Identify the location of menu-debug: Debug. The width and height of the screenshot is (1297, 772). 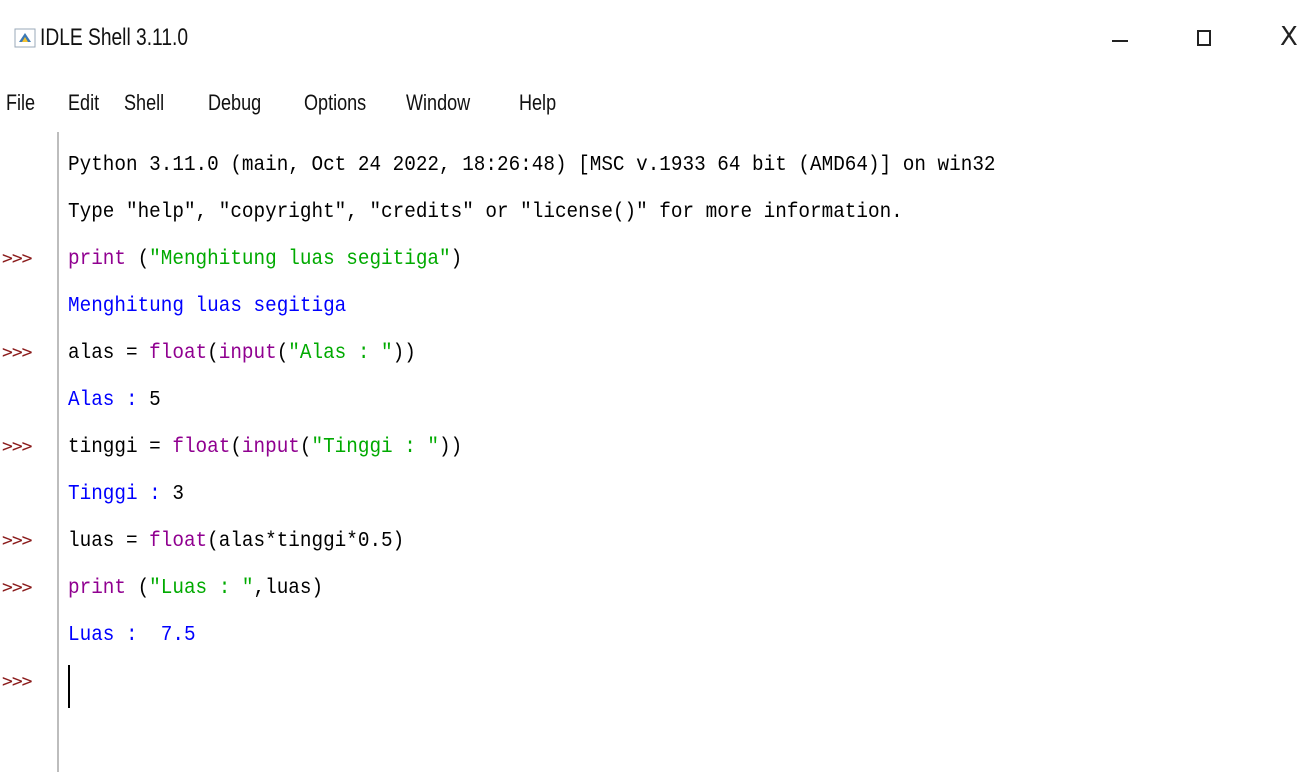
(234, 103).